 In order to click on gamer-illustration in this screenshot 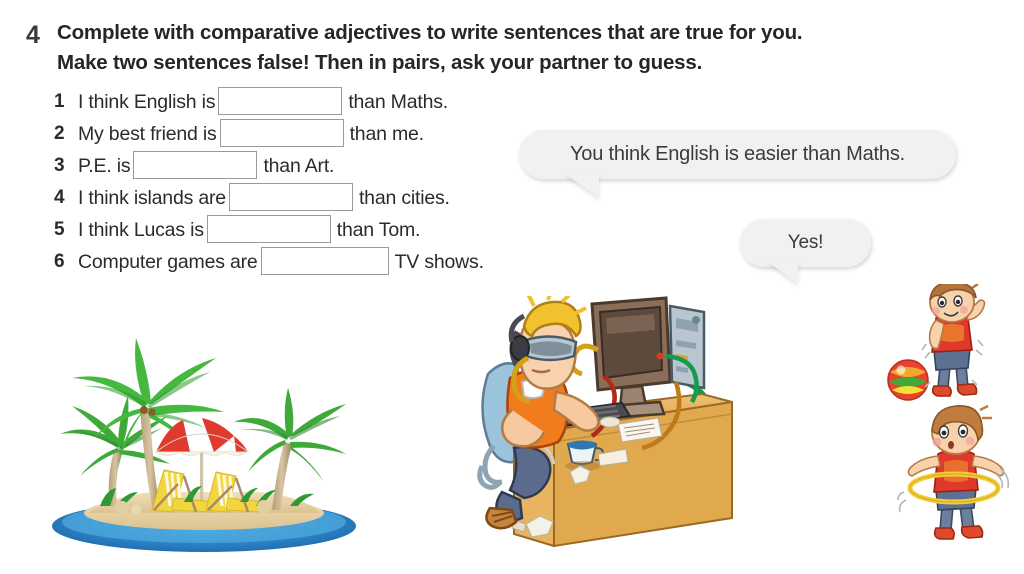, I will do `click(605, 427)`.